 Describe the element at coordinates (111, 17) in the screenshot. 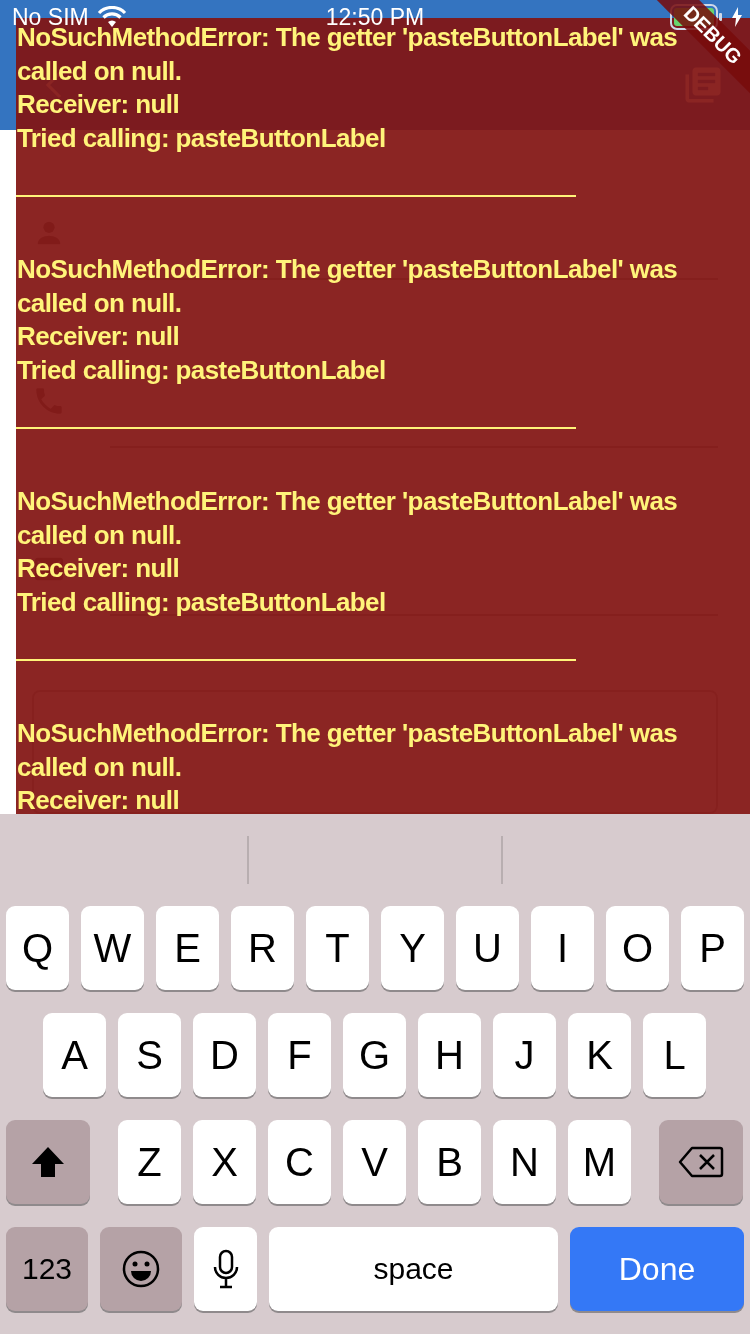

I see `wifi-icon` at that location.